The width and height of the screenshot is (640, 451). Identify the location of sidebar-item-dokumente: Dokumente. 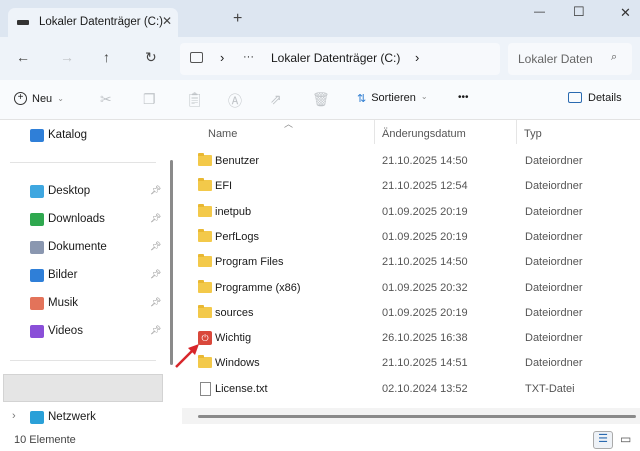
(68, 247).